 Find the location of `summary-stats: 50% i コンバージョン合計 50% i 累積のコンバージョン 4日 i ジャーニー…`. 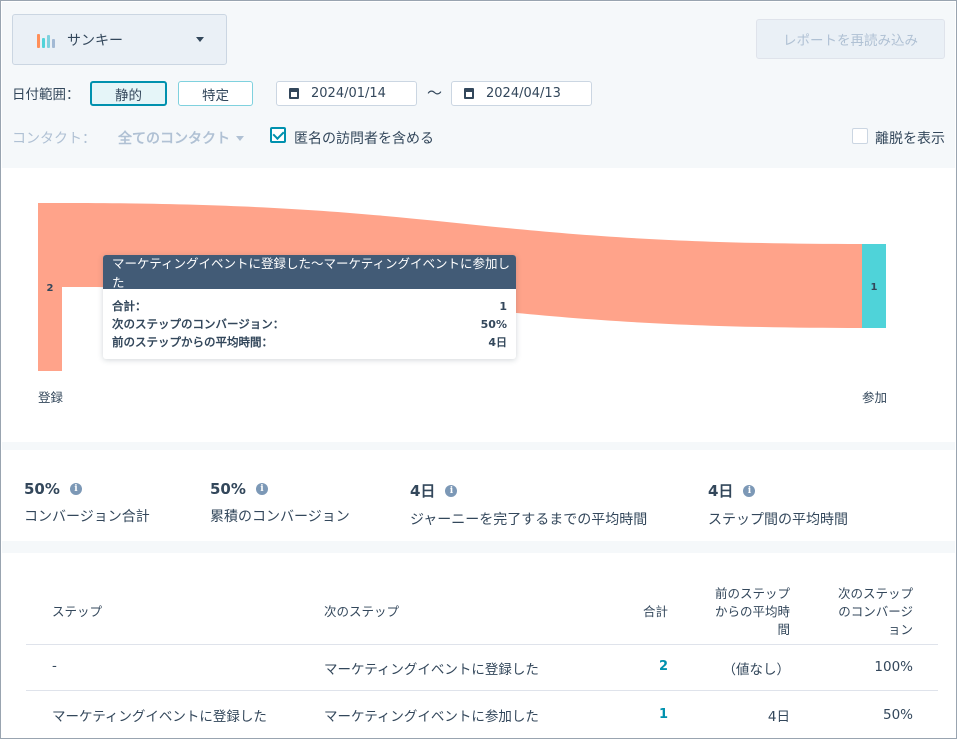

summary-stats: 50% i コンバージョン合計 50% i 累積のコンバージョン 4日 i ジャーニー… is located at coordinates (478, 495).